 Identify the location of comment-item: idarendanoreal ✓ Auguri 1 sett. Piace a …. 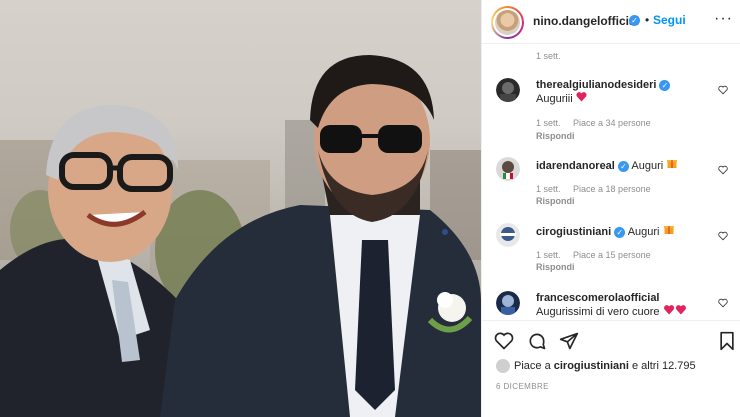
(611, 192).